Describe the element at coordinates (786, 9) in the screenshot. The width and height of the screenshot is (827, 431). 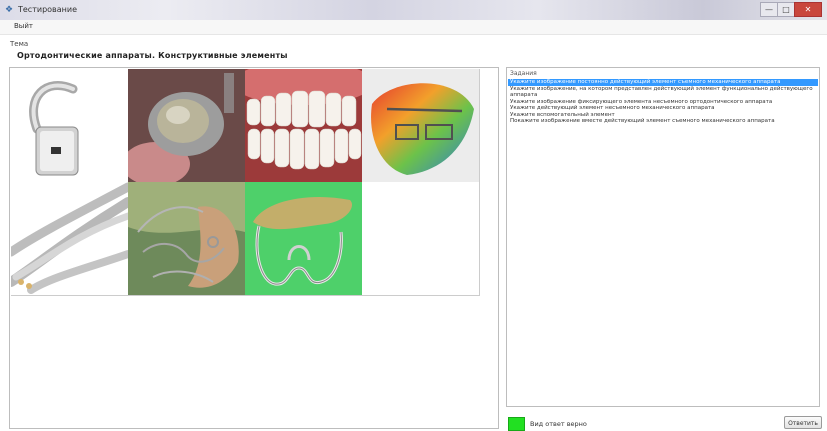
I see `maximize-button: □` at that location.